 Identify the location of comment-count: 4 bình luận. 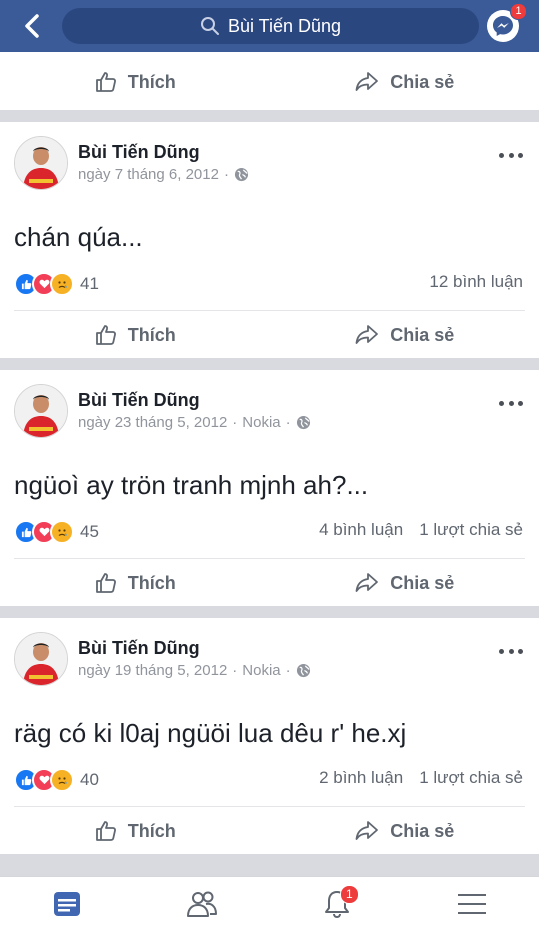
(361, 530).